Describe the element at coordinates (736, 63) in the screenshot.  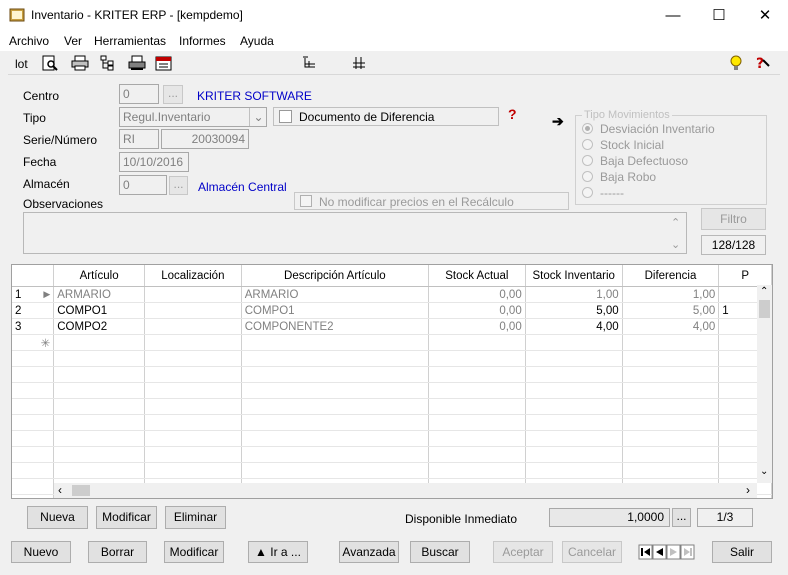
I see `lightbulb-icon` at that location.